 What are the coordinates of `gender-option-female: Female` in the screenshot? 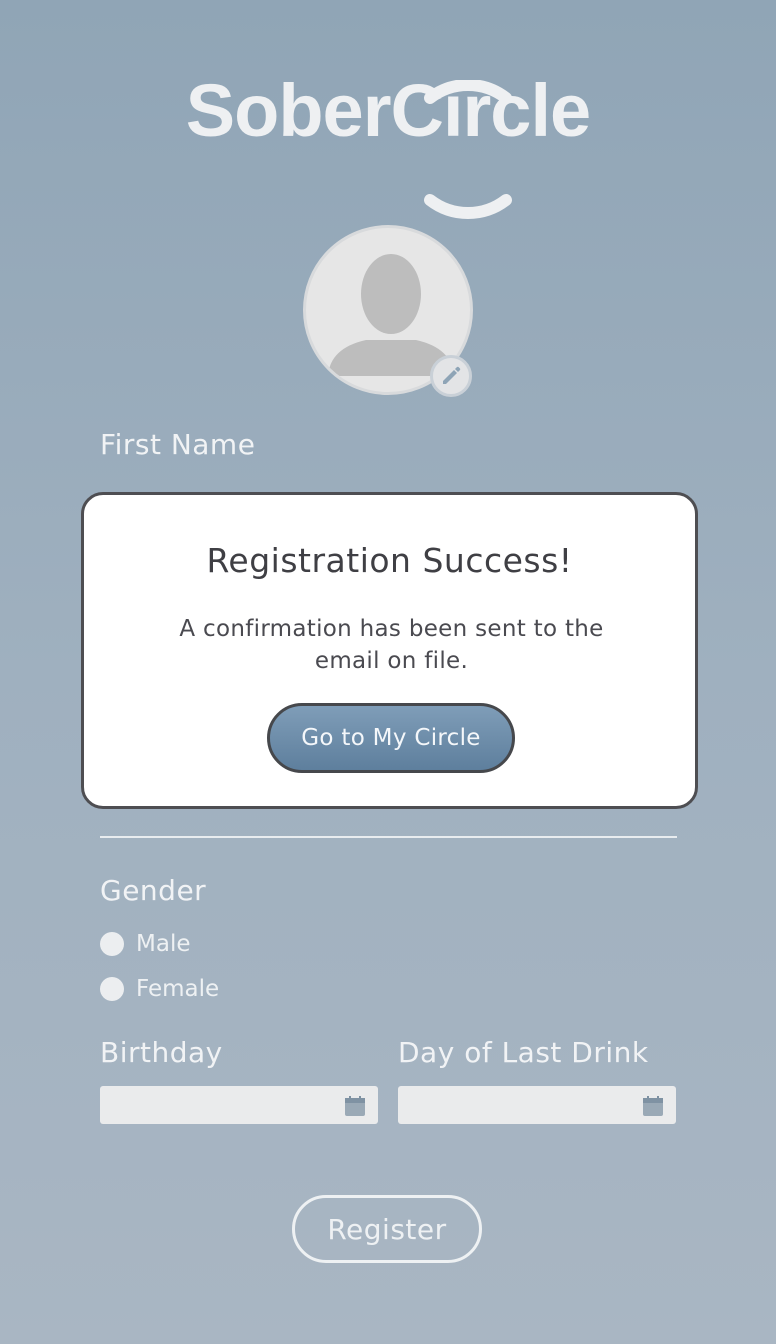 It's located at (159, 989).